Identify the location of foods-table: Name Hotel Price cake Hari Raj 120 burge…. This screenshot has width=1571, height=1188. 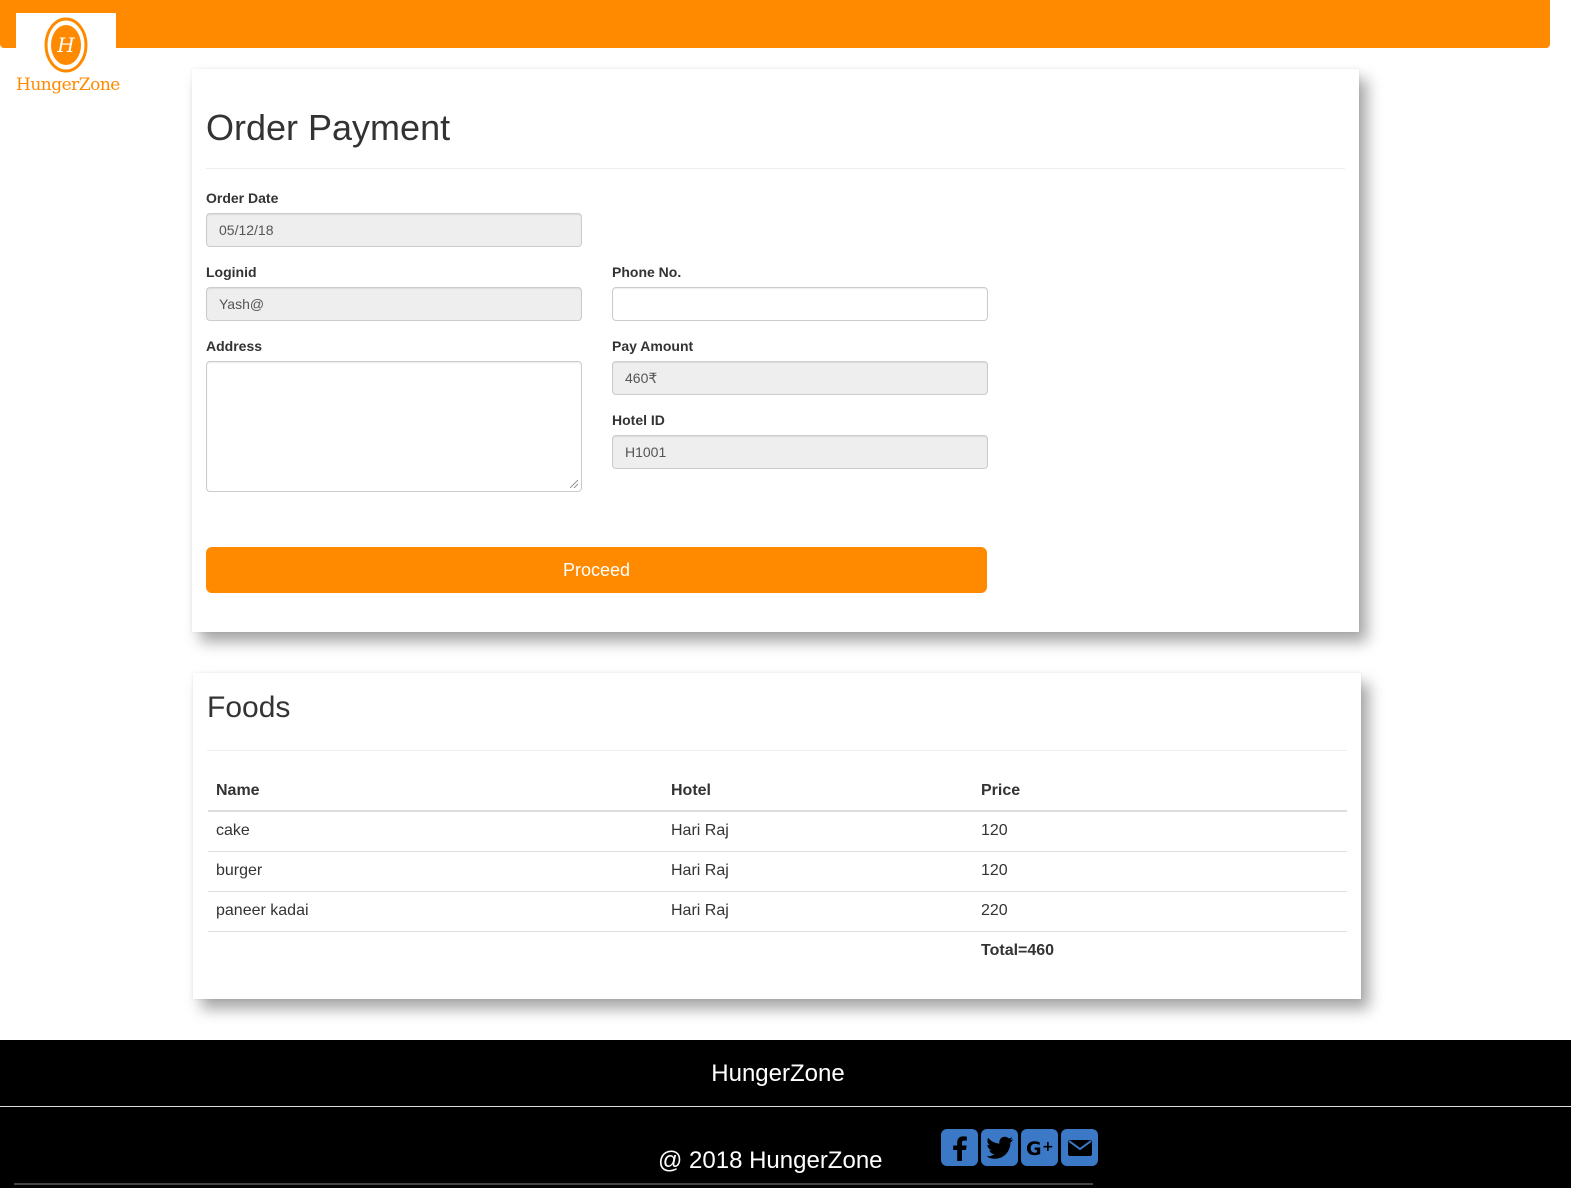
(777, 870).